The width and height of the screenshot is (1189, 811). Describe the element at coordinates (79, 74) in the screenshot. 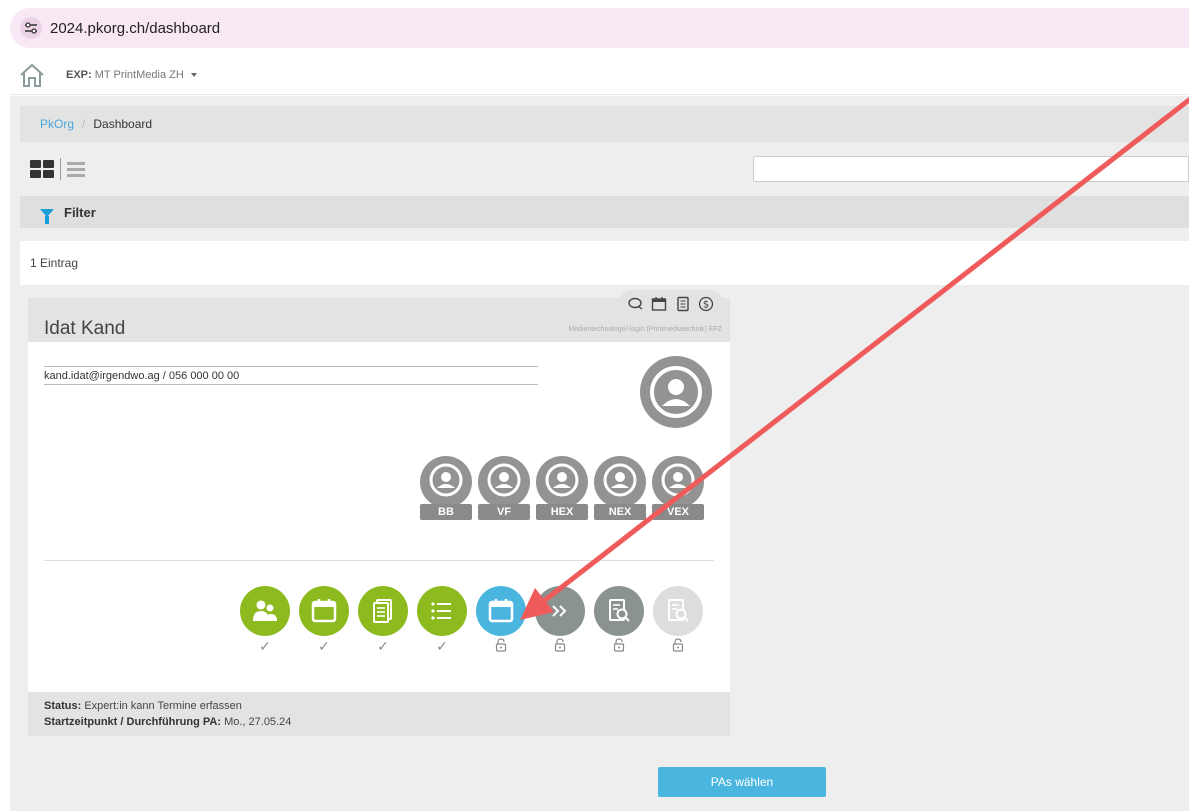

I see `exp-label: EXP:` at that location.